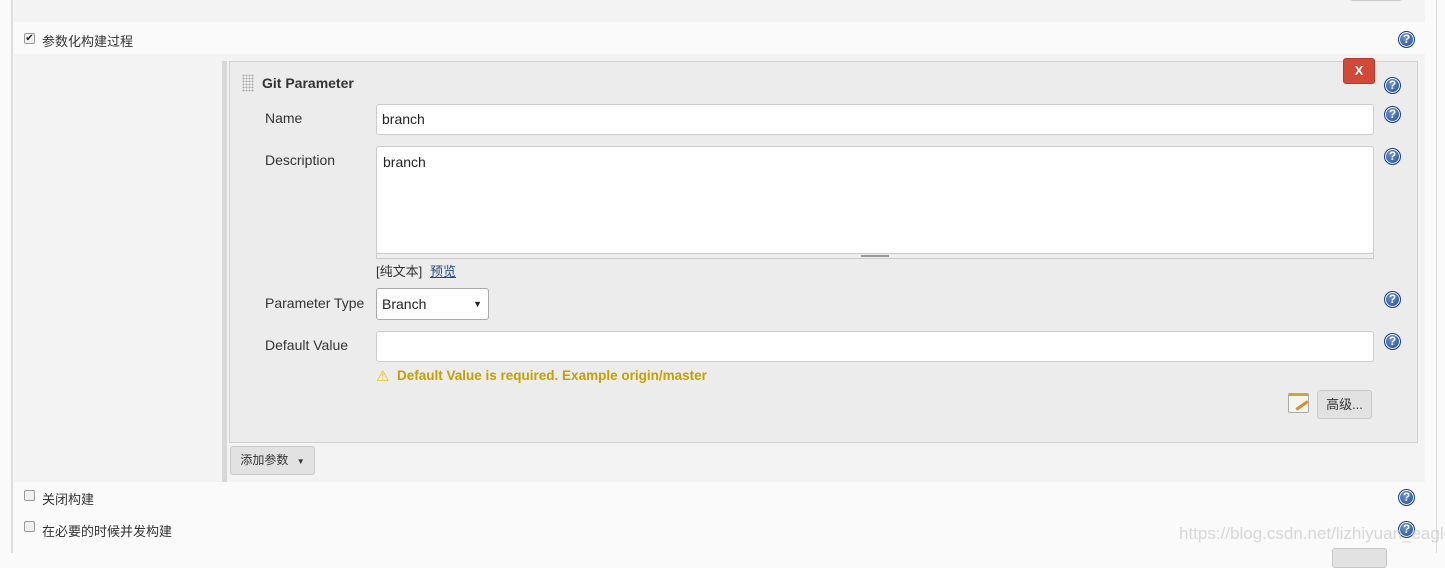  I want to click on add-parameter-label: 添加参数, so click(264, 460).